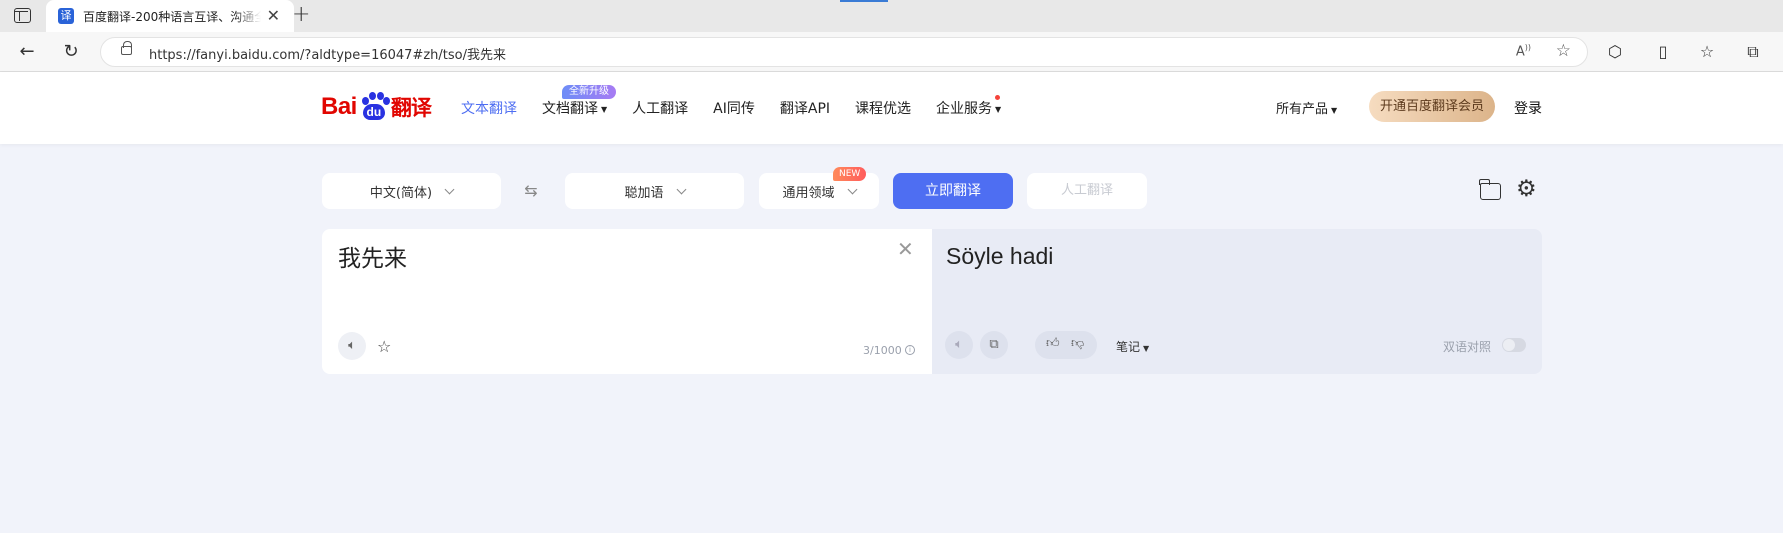 Image resolution: width=1783 pixels, height=533 pixels. What do you see at coordinates (373, 112) in the screenshot?
I see `logo-du-text: du` at bounding box center [373, 112].